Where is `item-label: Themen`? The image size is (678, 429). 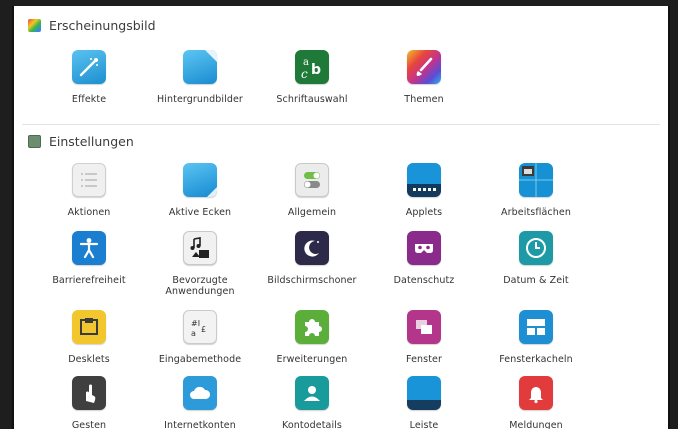
item-label: Themen is located at coordinates (424, 99).